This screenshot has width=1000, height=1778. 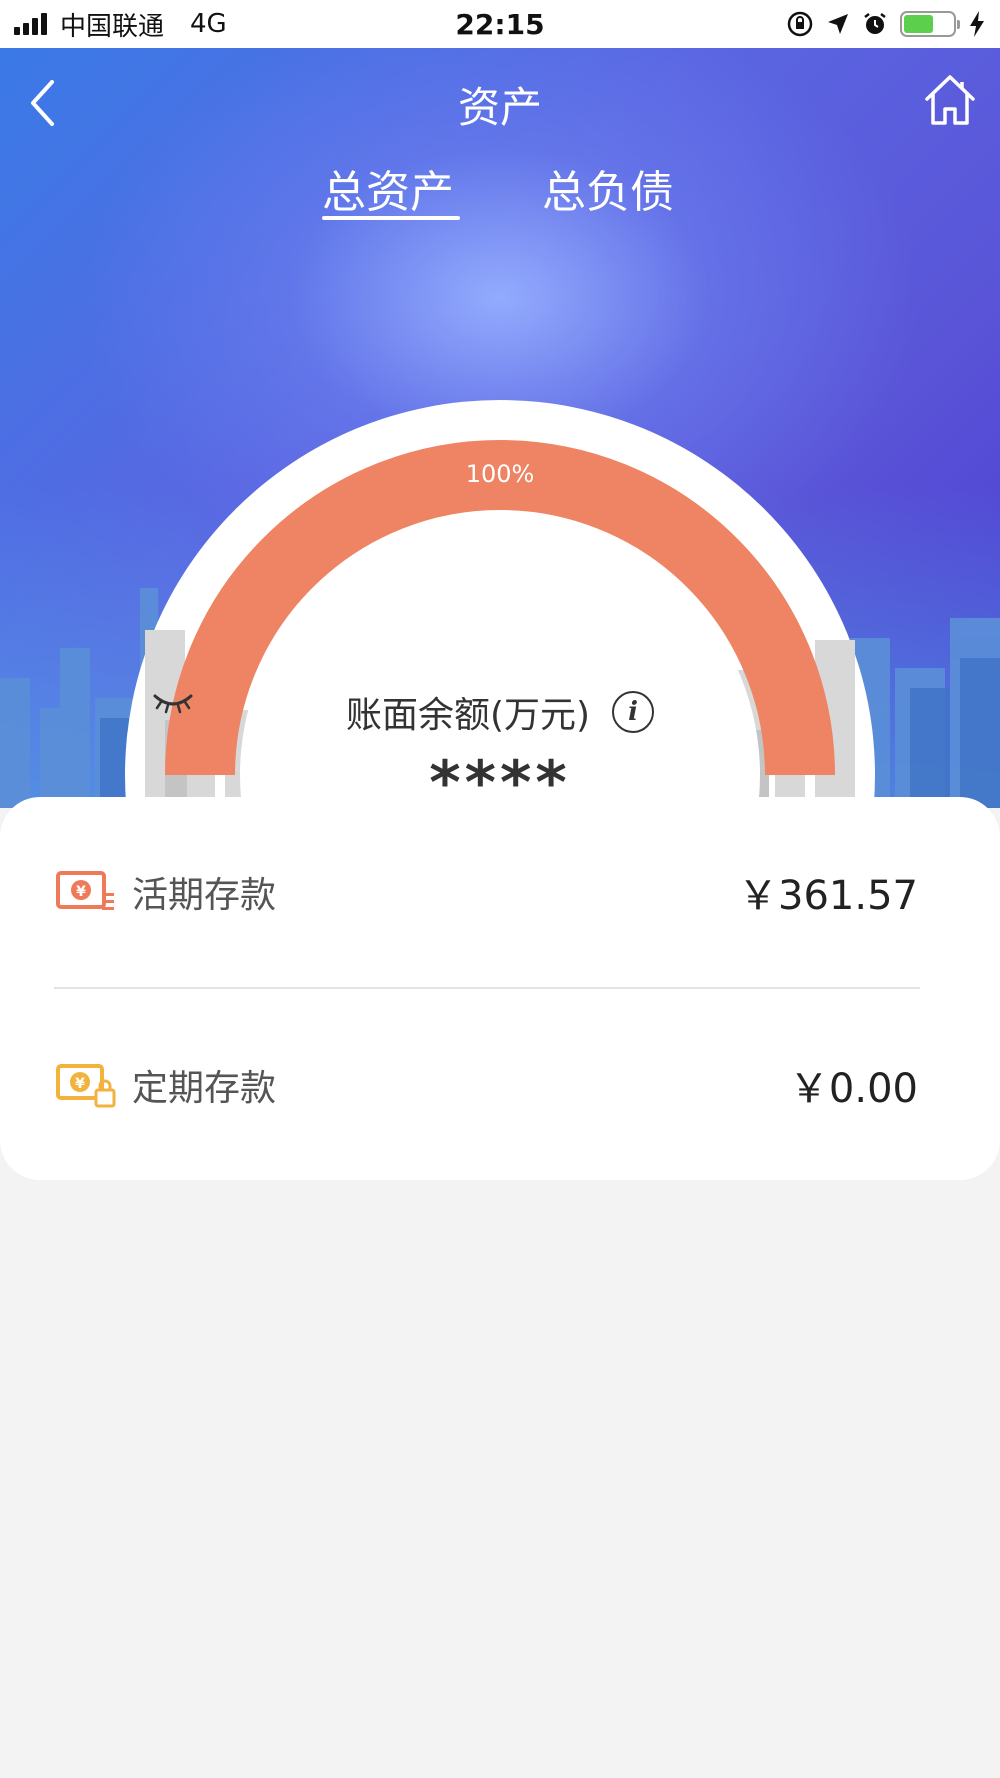 I want to click on alarm-icon, so click(x=875, y=24).